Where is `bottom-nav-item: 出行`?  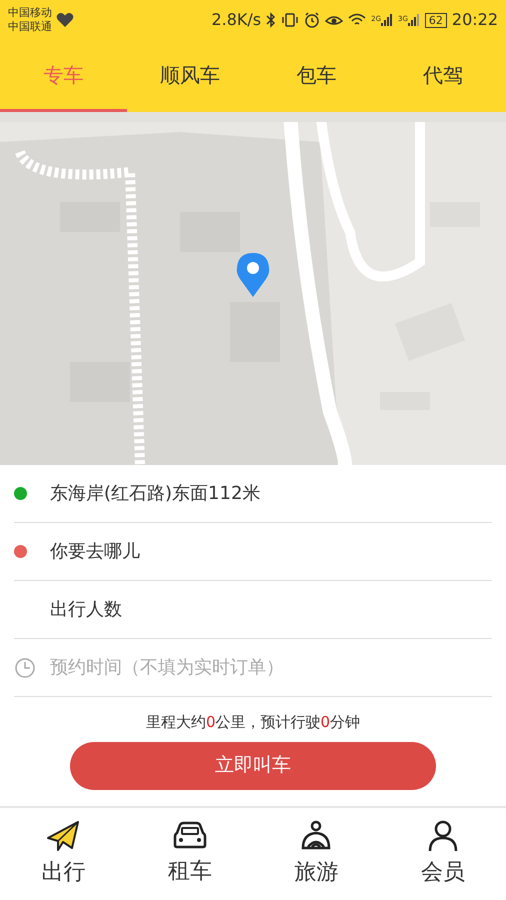 bottom-nav-item: 出行 is located at coordinates (63, 854).